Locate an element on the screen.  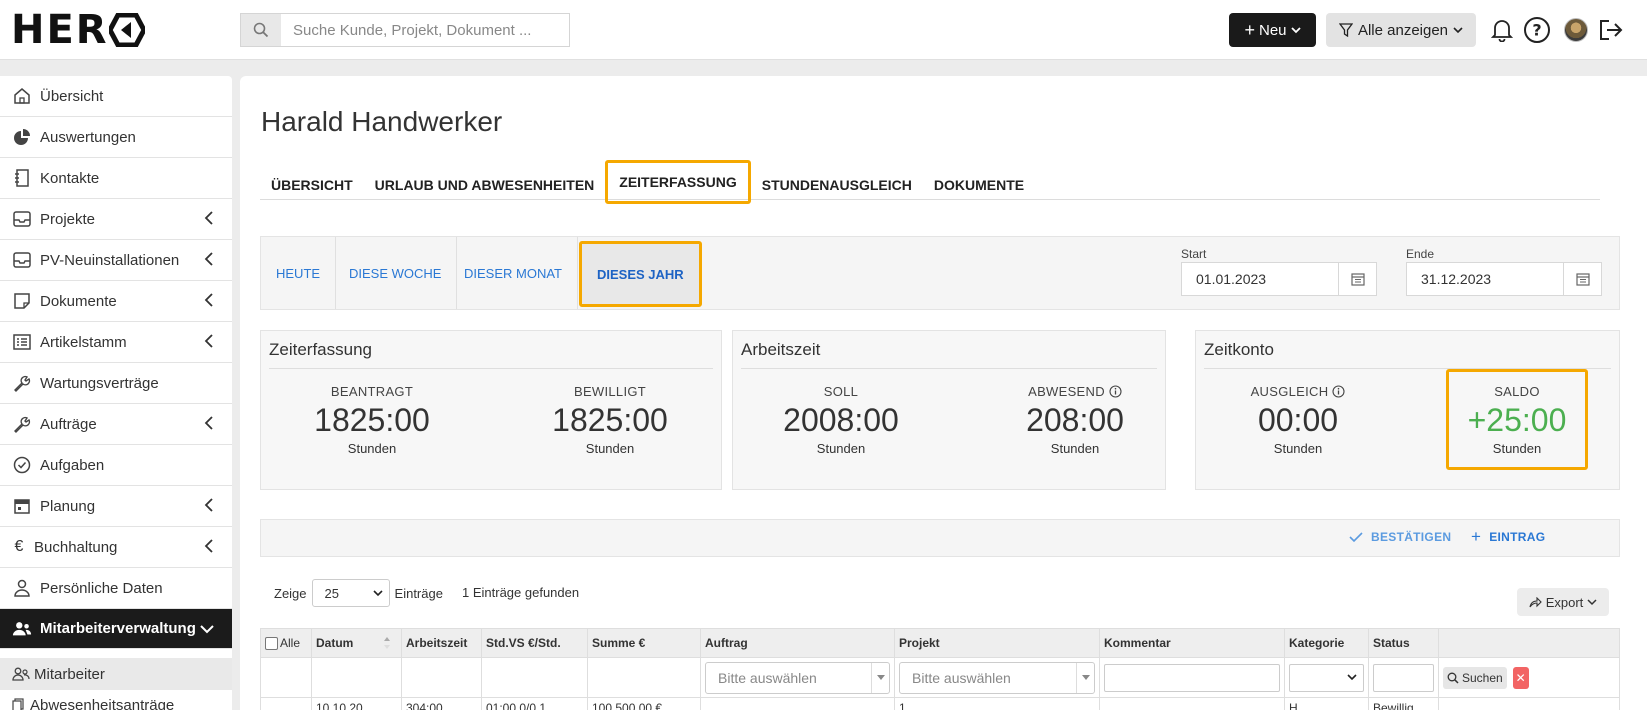
tab-stundenausgleich: STUNDENAUSGLEICH is located at coordinates (837, 184).